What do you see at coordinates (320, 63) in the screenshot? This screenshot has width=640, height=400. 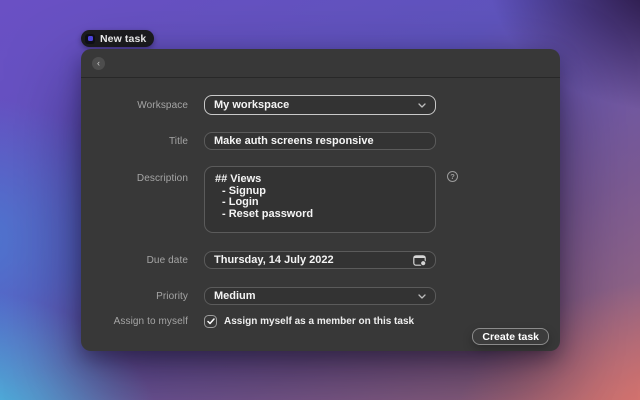 I see `modal-header: ‹` at bounding box center [320, 63].